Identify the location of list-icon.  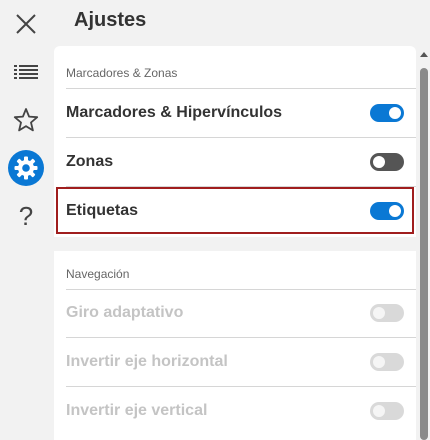
(26, 72).